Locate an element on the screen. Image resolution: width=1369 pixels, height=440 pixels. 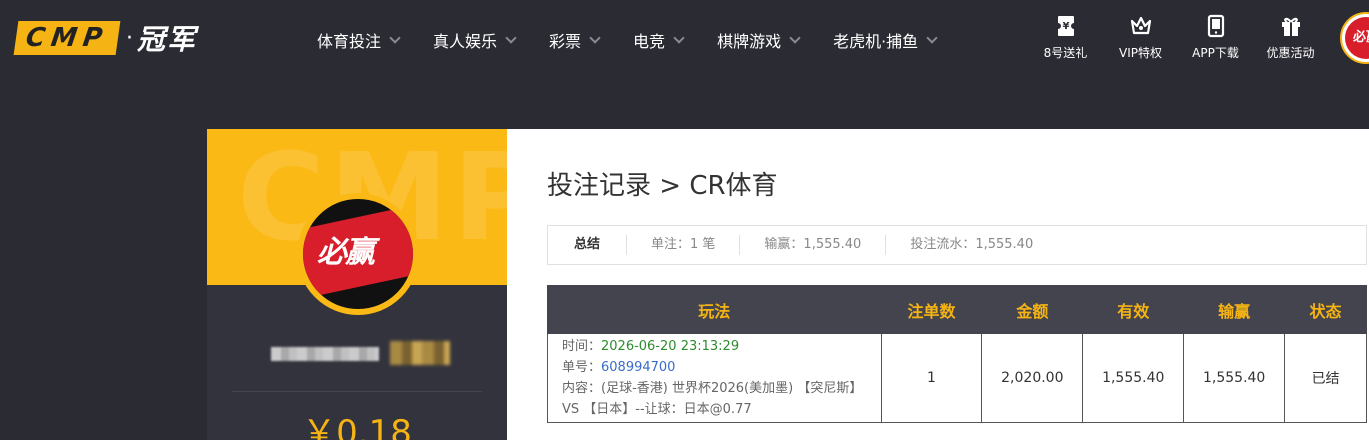
nav-item-sports: 体育投注 is located at coordinates (358, 40).